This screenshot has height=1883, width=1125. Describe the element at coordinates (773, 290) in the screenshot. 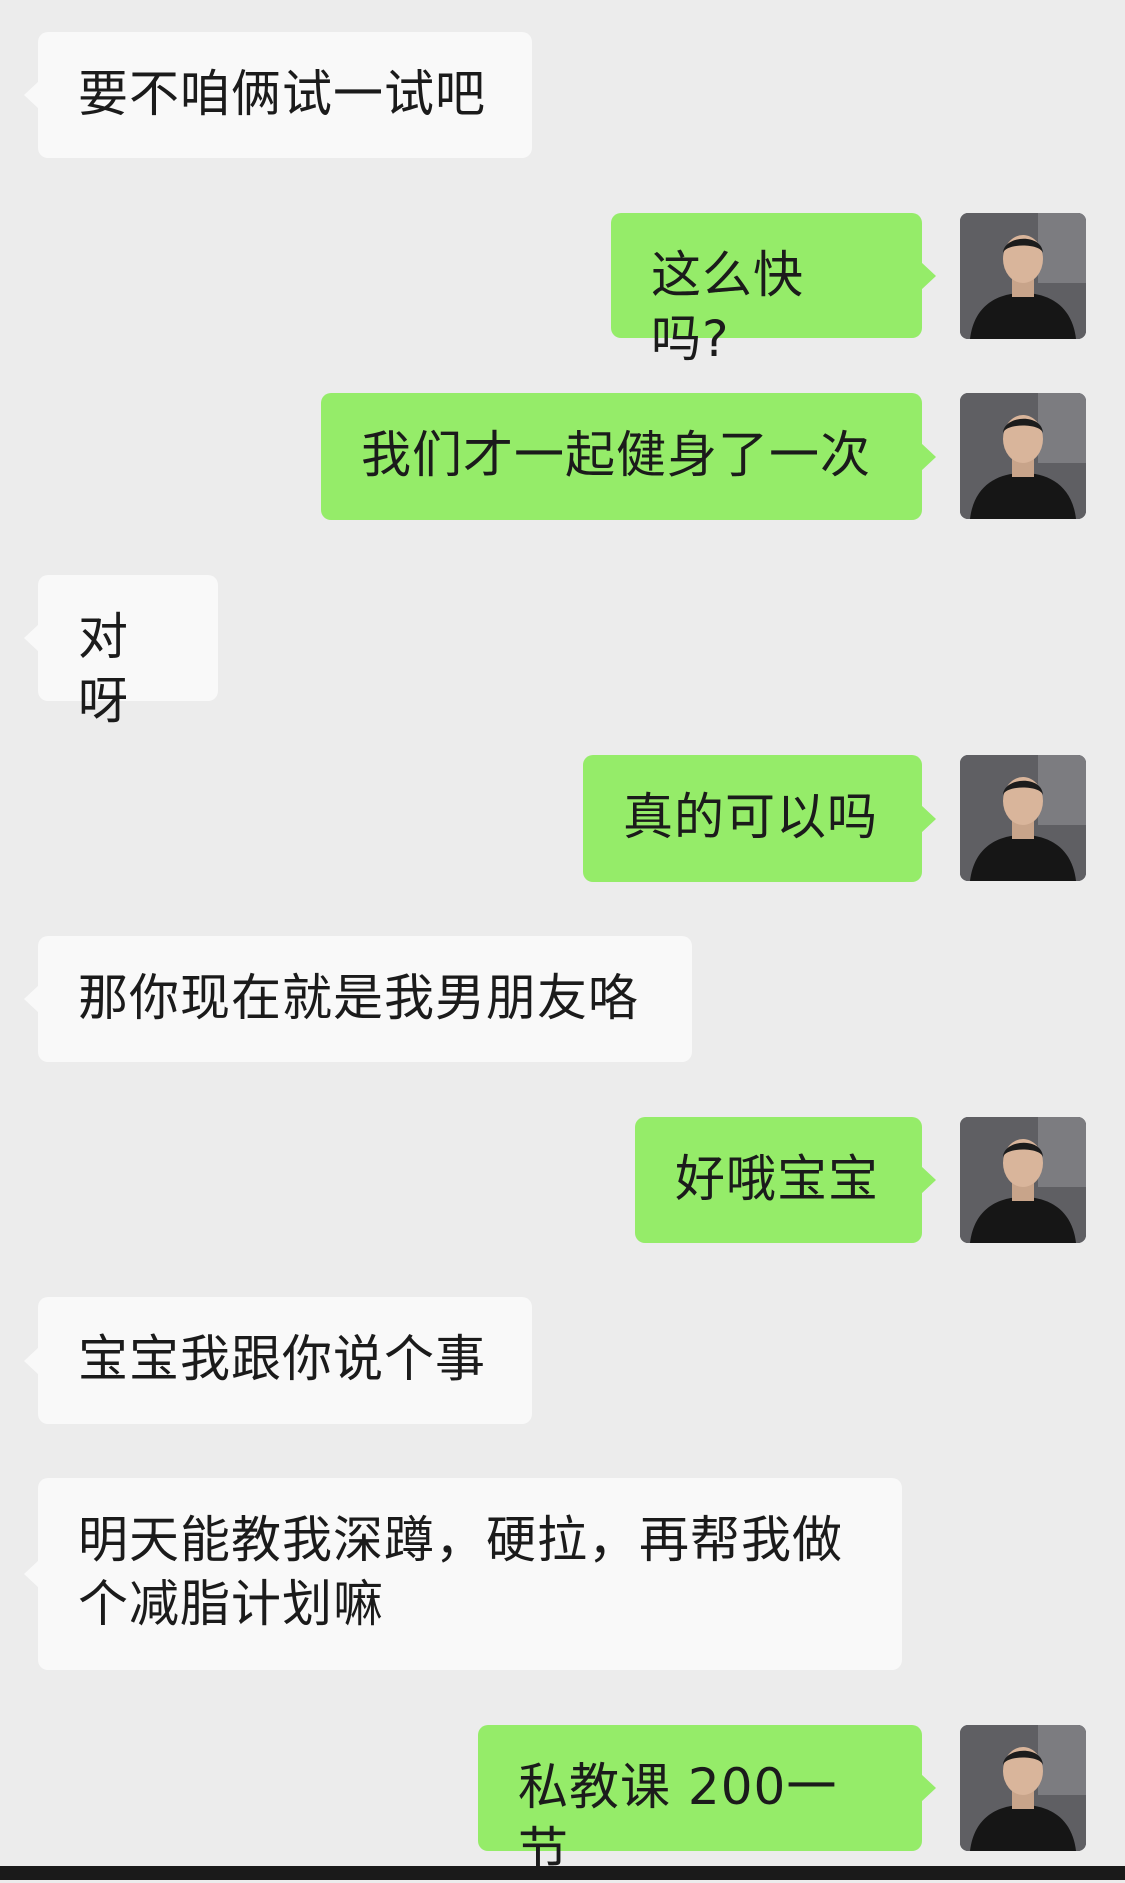

I see `outgoing-message-bubble: 这么快吗?` at that location.